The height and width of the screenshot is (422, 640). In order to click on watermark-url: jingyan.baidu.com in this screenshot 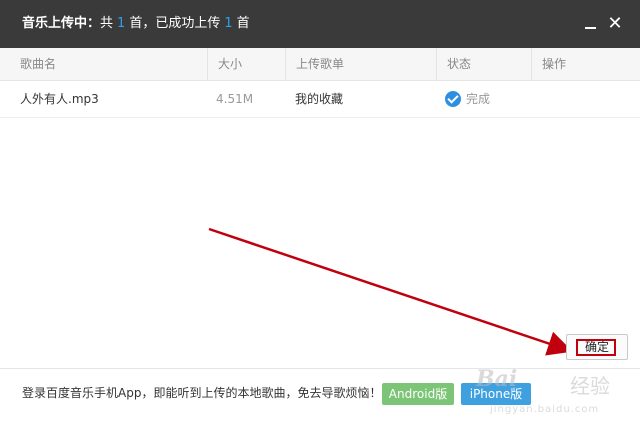, I will do `click(545, 409)`.